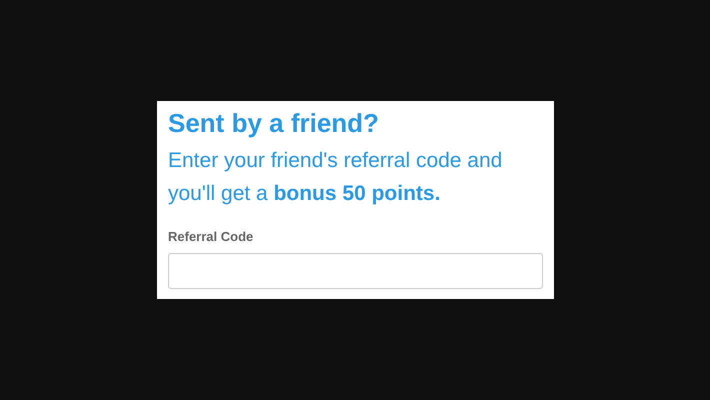  I want to click on field-label: Referral Code, so click(211, 237).